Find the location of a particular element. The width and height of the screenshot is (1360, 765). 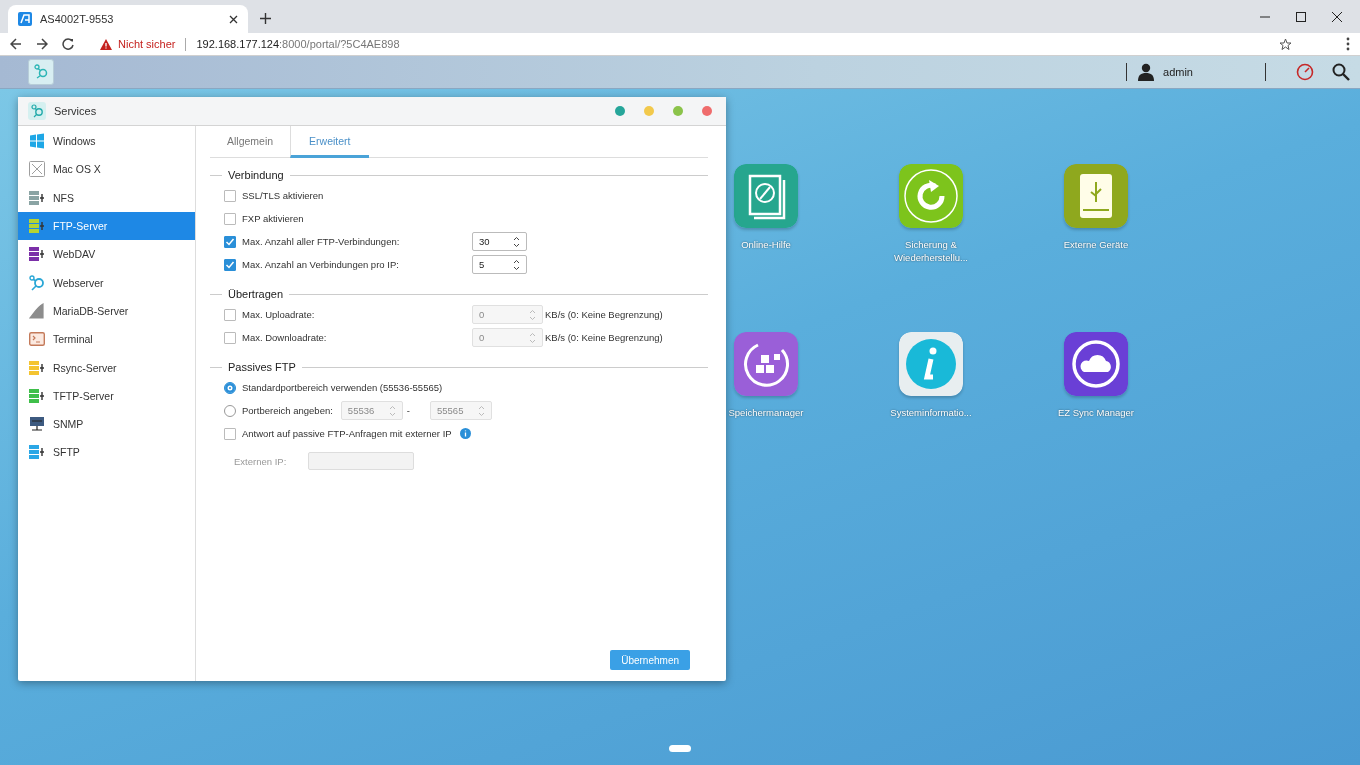

app-launcher-button is located at coordinates (41, 72).